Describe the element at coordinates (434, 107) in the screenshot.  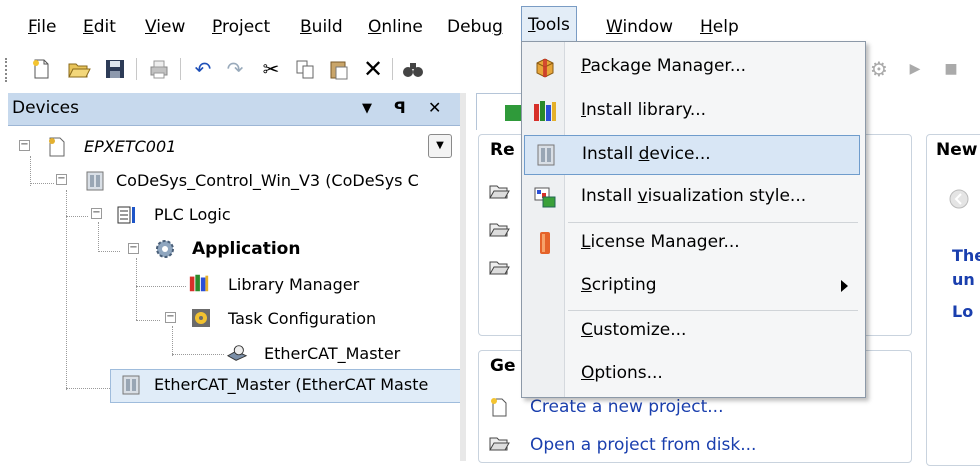
I see `close-icon: ✕` at that location.